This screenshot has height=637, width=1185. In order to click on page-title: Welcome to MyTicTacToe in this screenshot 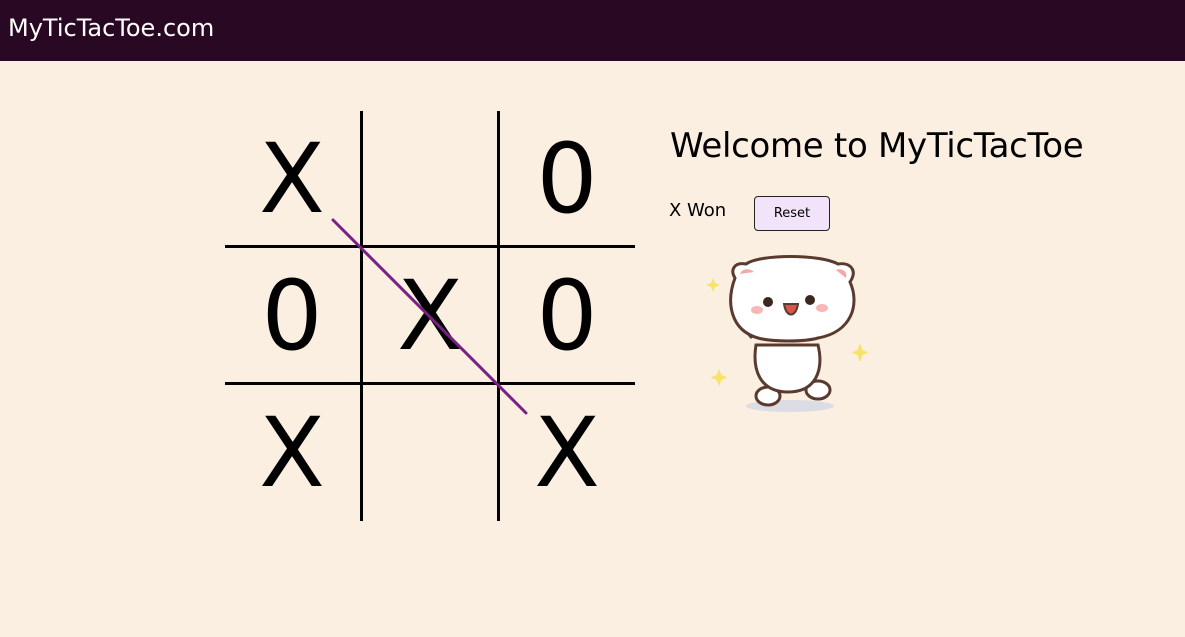, I will do `click(877, 146)`.